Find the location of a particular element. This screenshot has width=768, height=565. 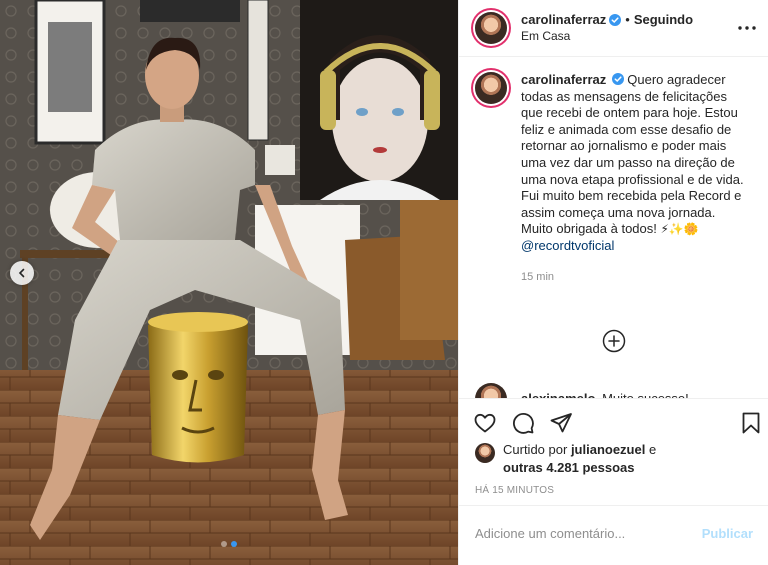

more-dots-icon is located at coordinates (747, 28).